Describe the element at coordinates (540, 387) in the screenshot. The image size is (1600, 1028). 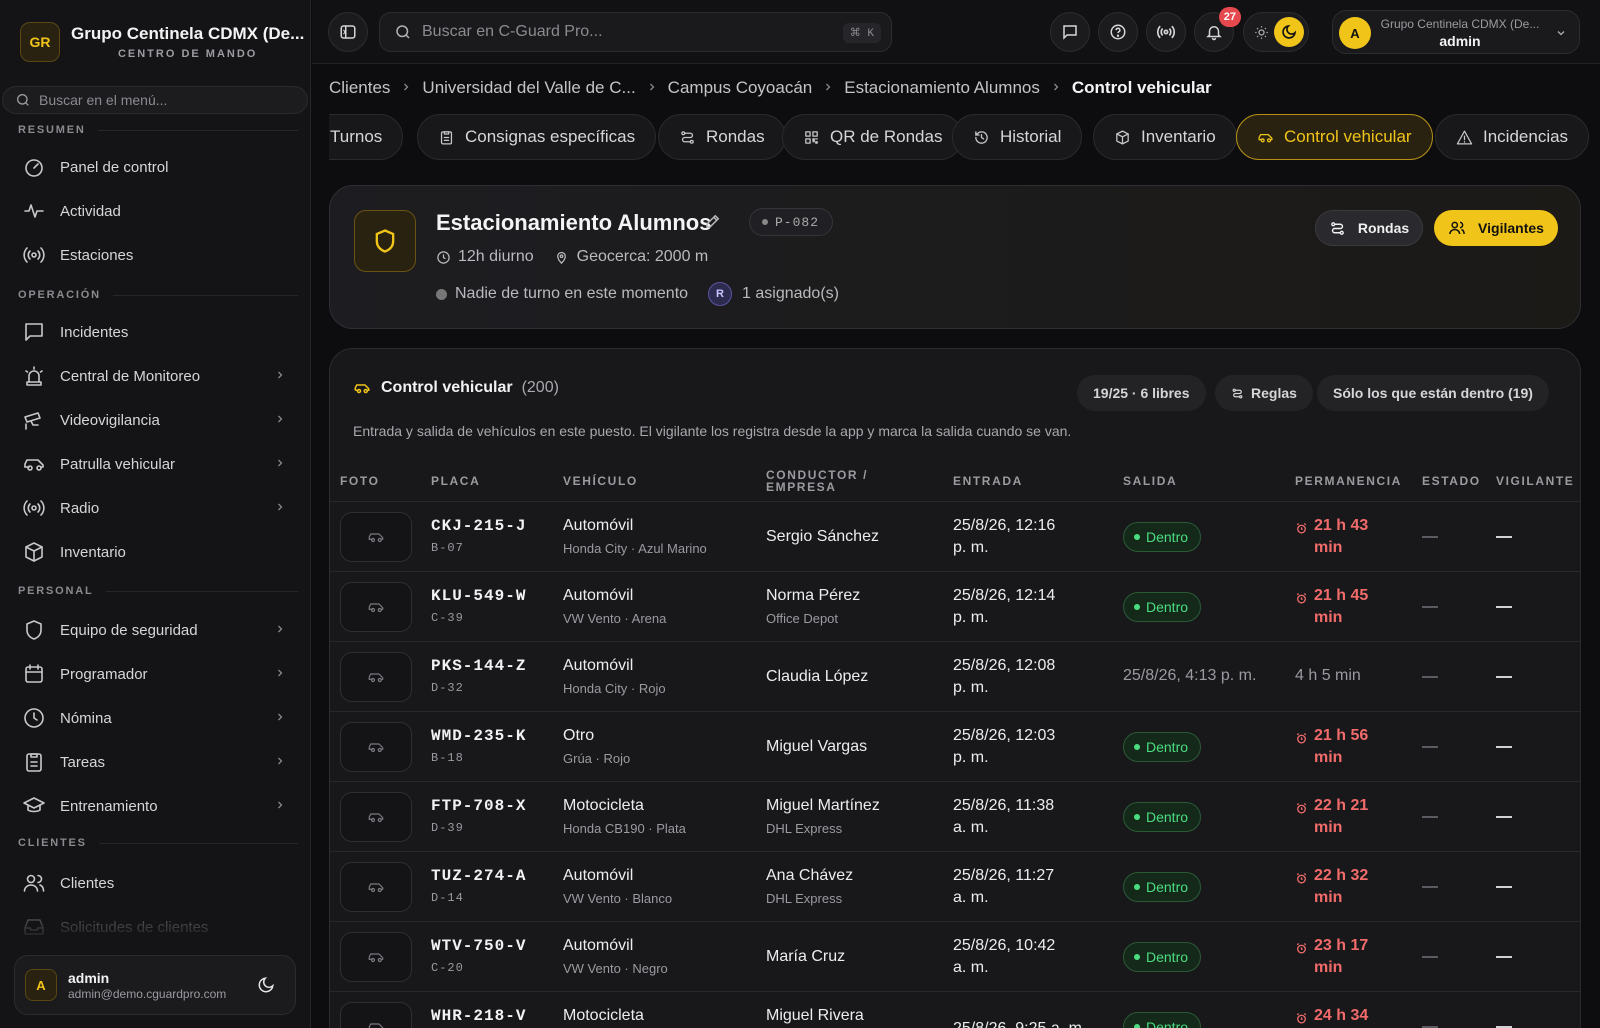
I see `vehicle-control-count: (200)` at that location.